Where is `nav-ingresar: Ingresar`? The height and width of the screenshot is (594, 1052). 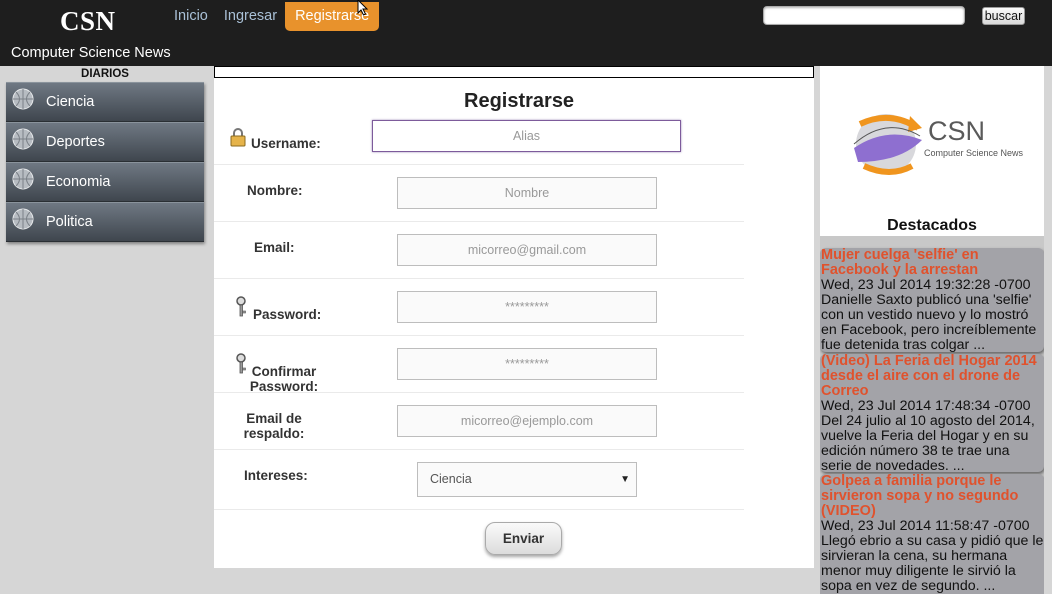
nav-ingresar: Ingresar is located at coordinates (250, 16).